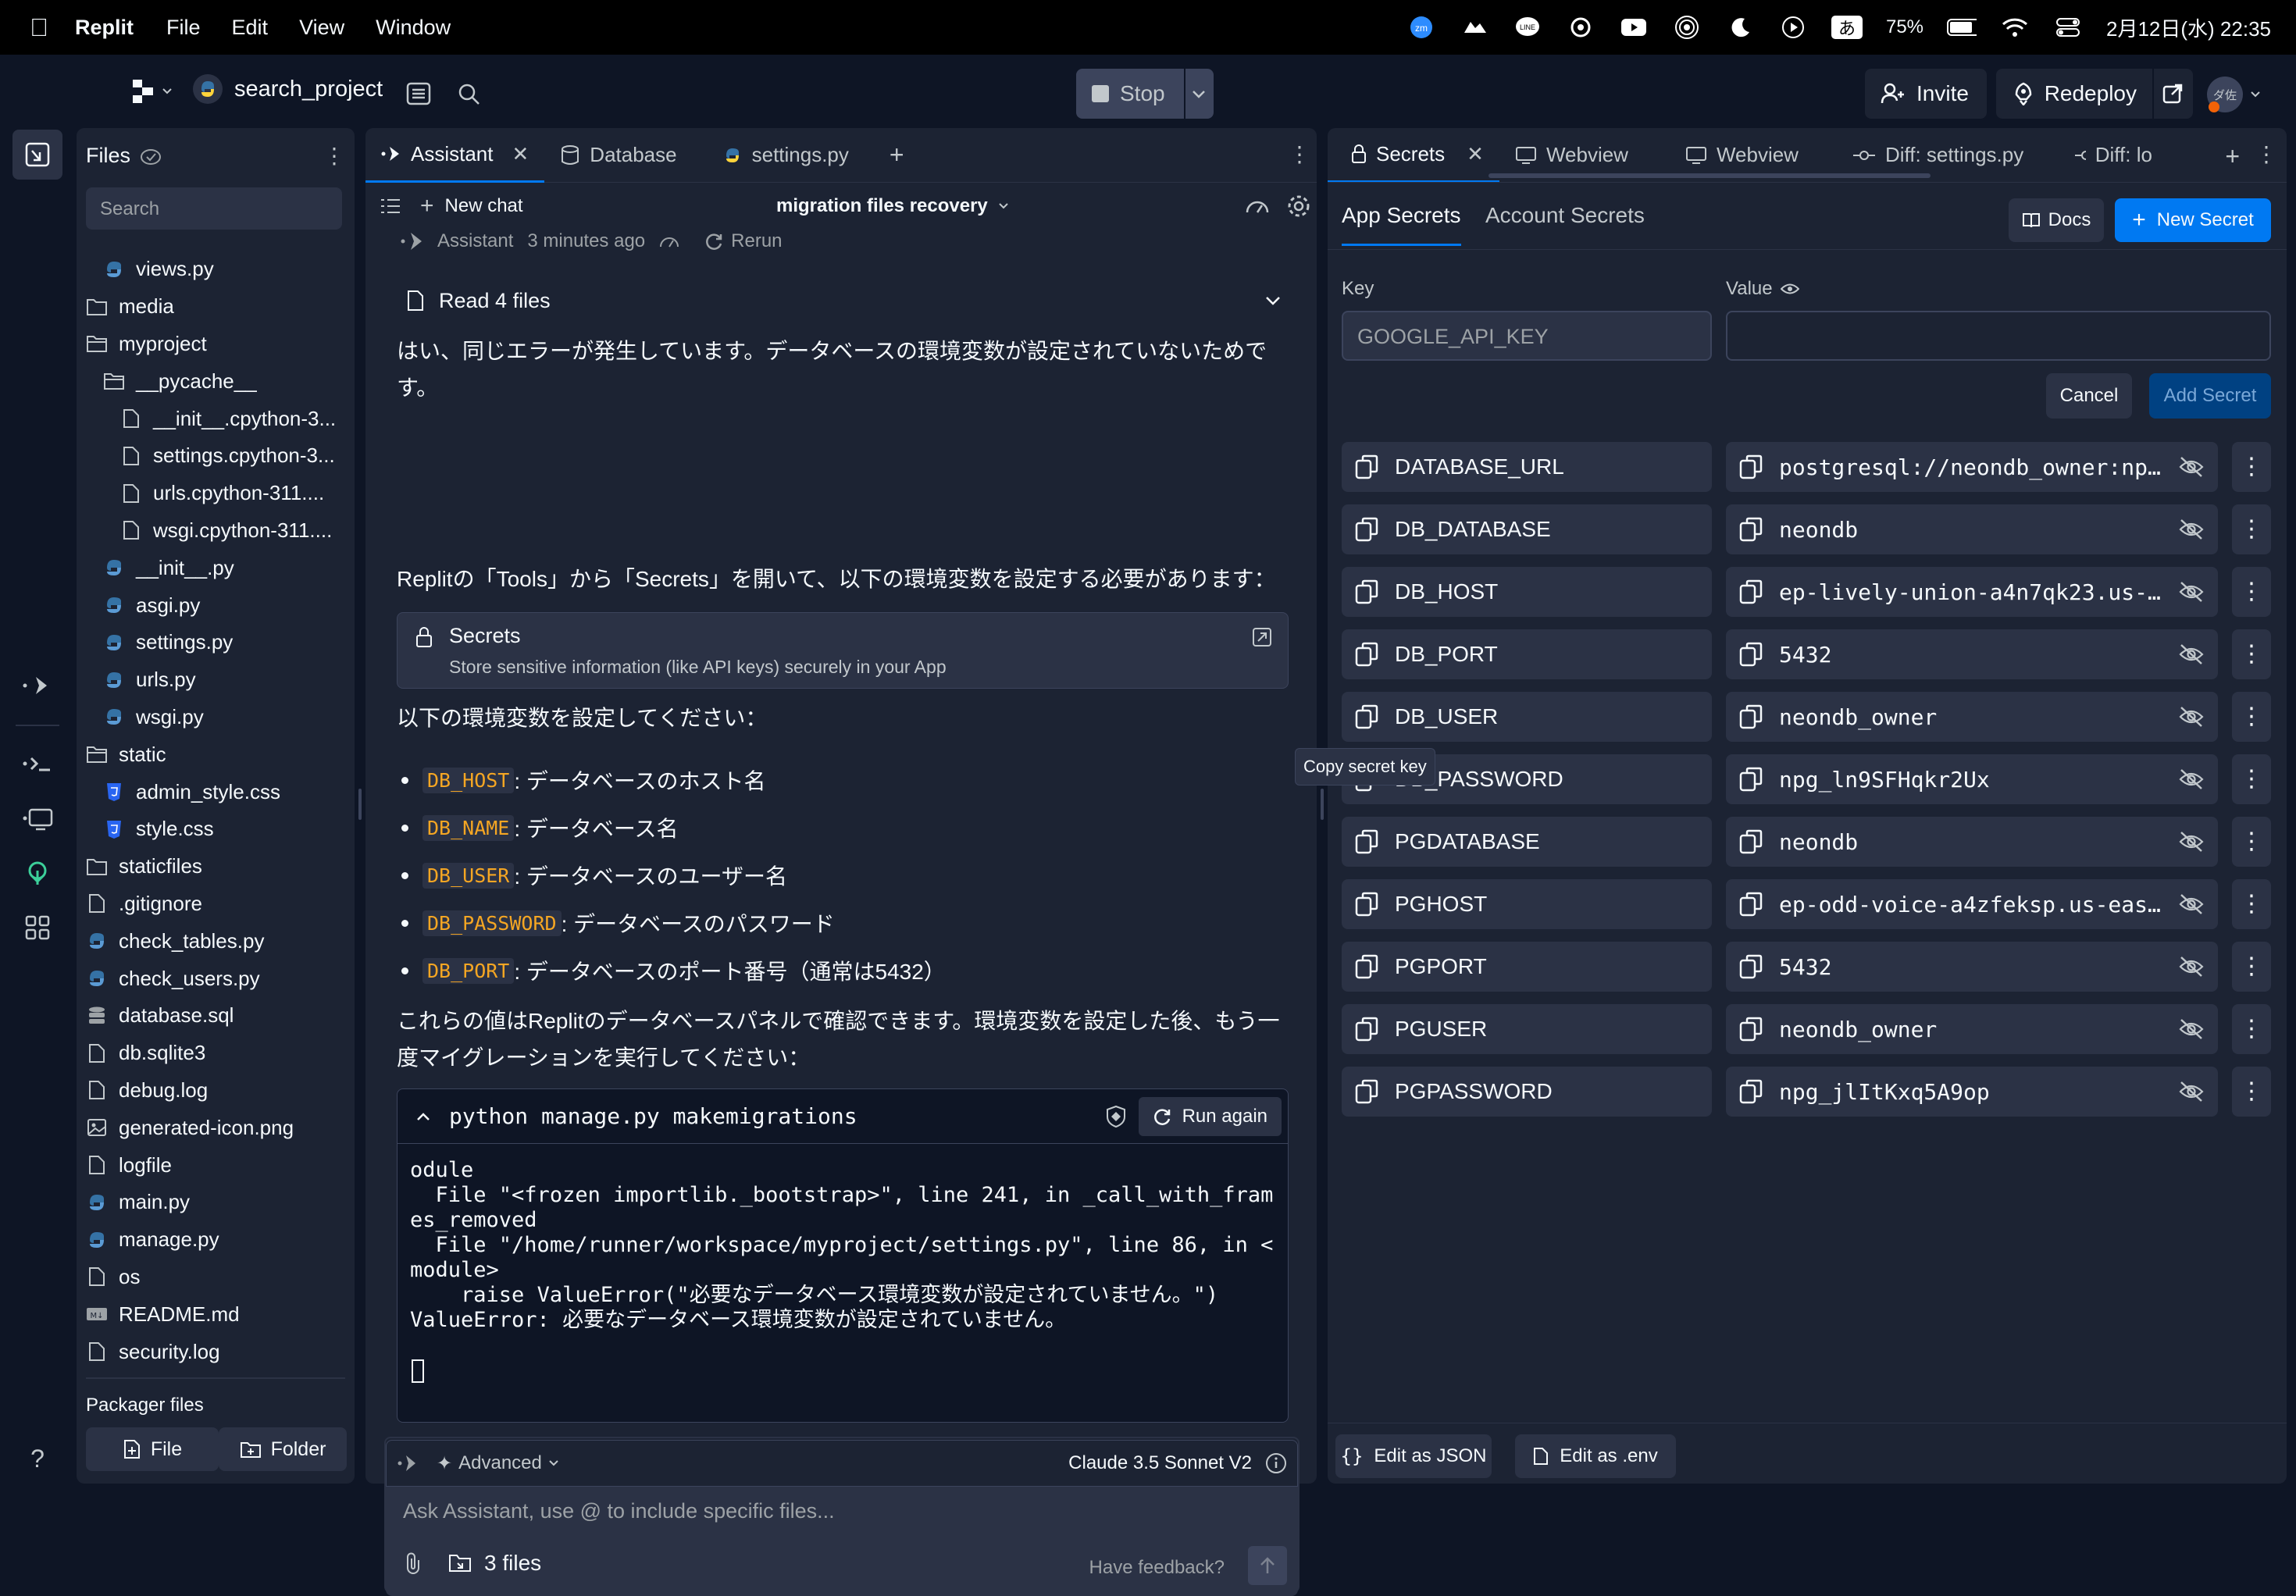  I want to click on file-tree-row: media, so click(221, 307).